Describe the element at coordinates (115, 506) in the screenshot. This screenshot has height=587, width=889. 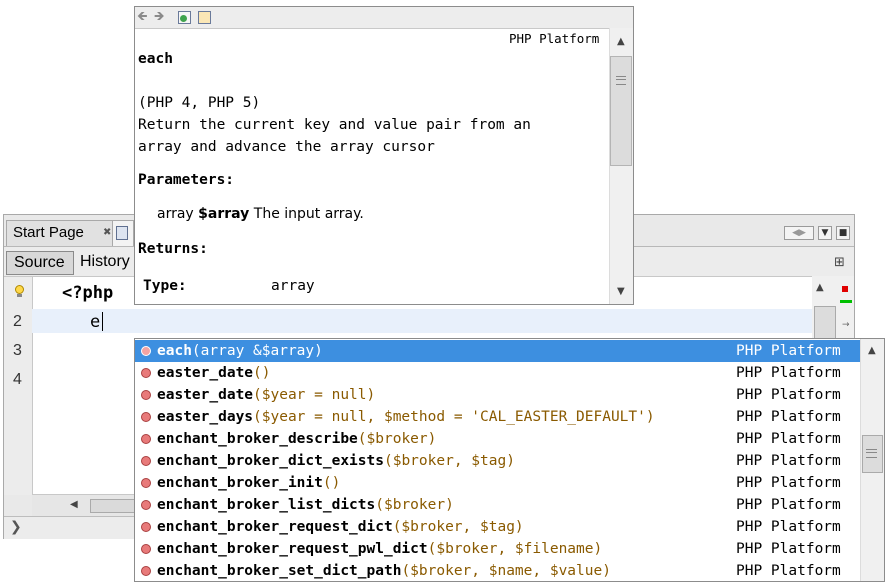
I see `horizontal-scrollbar-thumb` at that location.